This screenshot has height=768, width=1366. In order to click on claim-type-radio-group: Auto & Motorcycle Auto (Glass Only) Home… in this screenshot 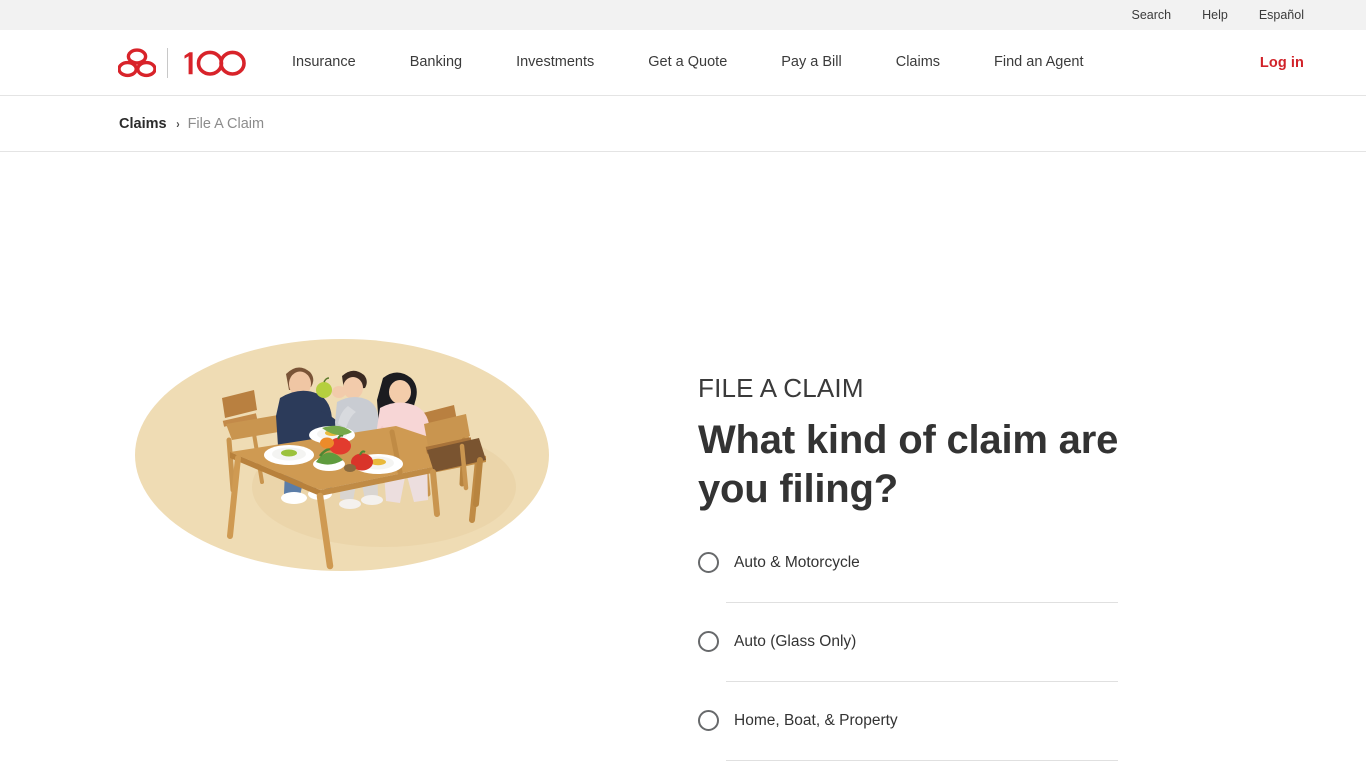, I will do `click(908, 657)`.